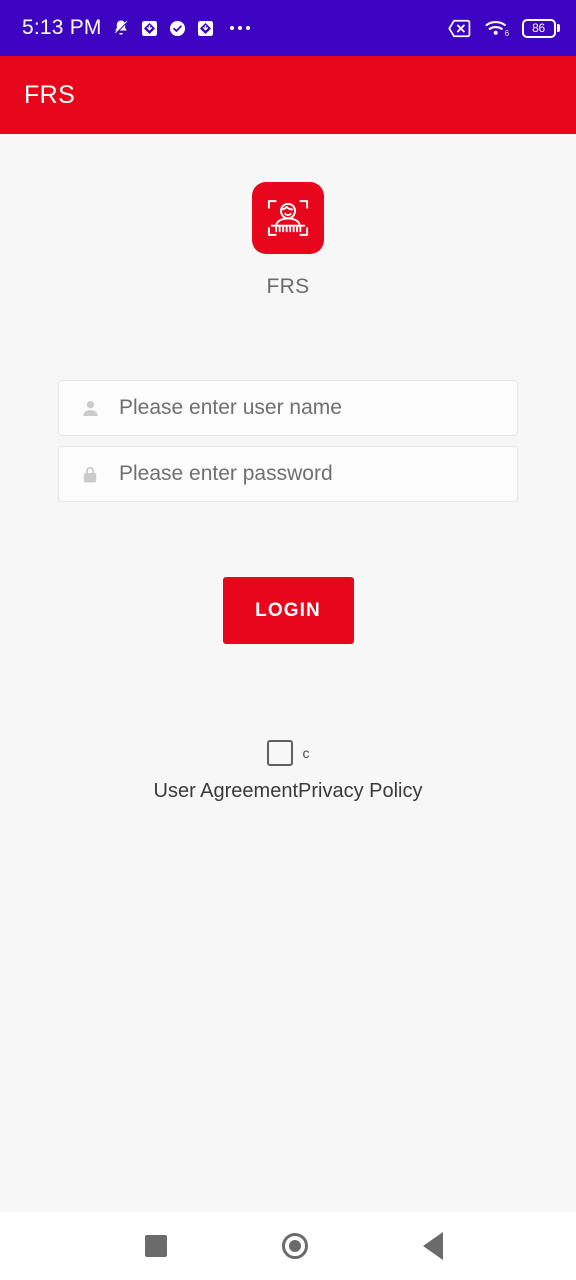 Image resolution: width=576 pixels, height=1280 pixels. What do you see at coordinates (288, 218) in the screenshot?
I see `face-recognition-icon` at bounding box center [288, 218].